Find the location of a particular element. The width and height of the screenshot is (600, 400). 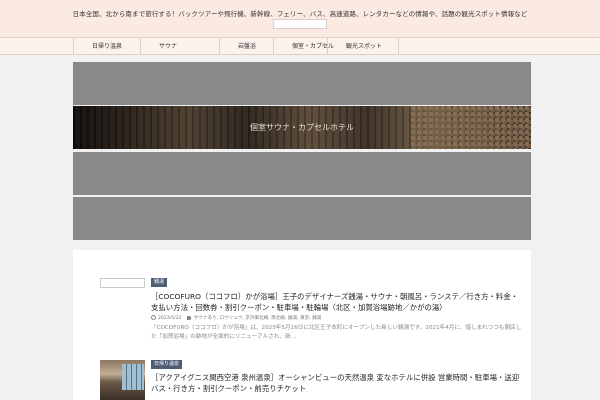

banner-private-sauna: 個室サウナ・カプセルホテル is located at coordinates (302, 127).